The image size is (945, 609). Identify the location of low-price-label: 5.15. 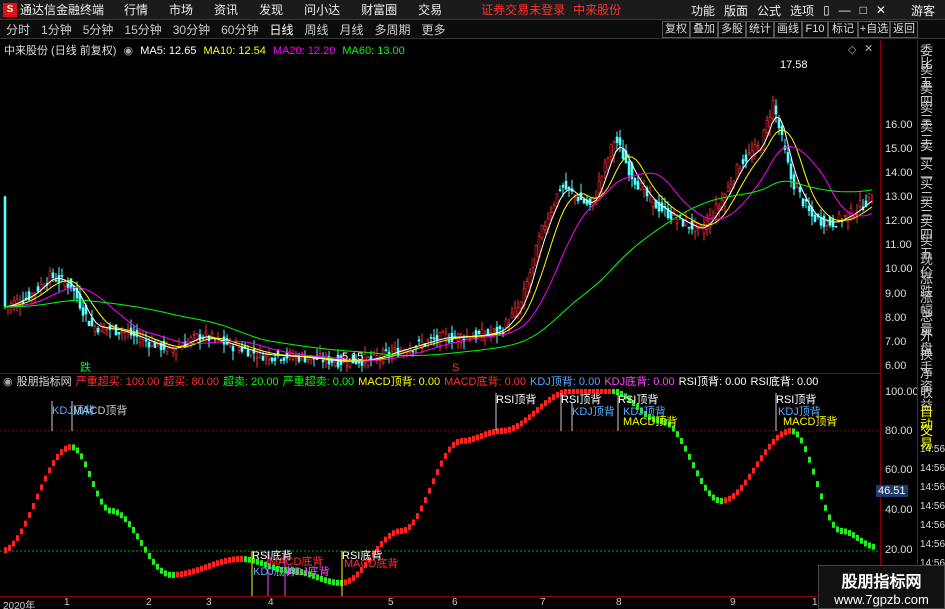
(352, 357).